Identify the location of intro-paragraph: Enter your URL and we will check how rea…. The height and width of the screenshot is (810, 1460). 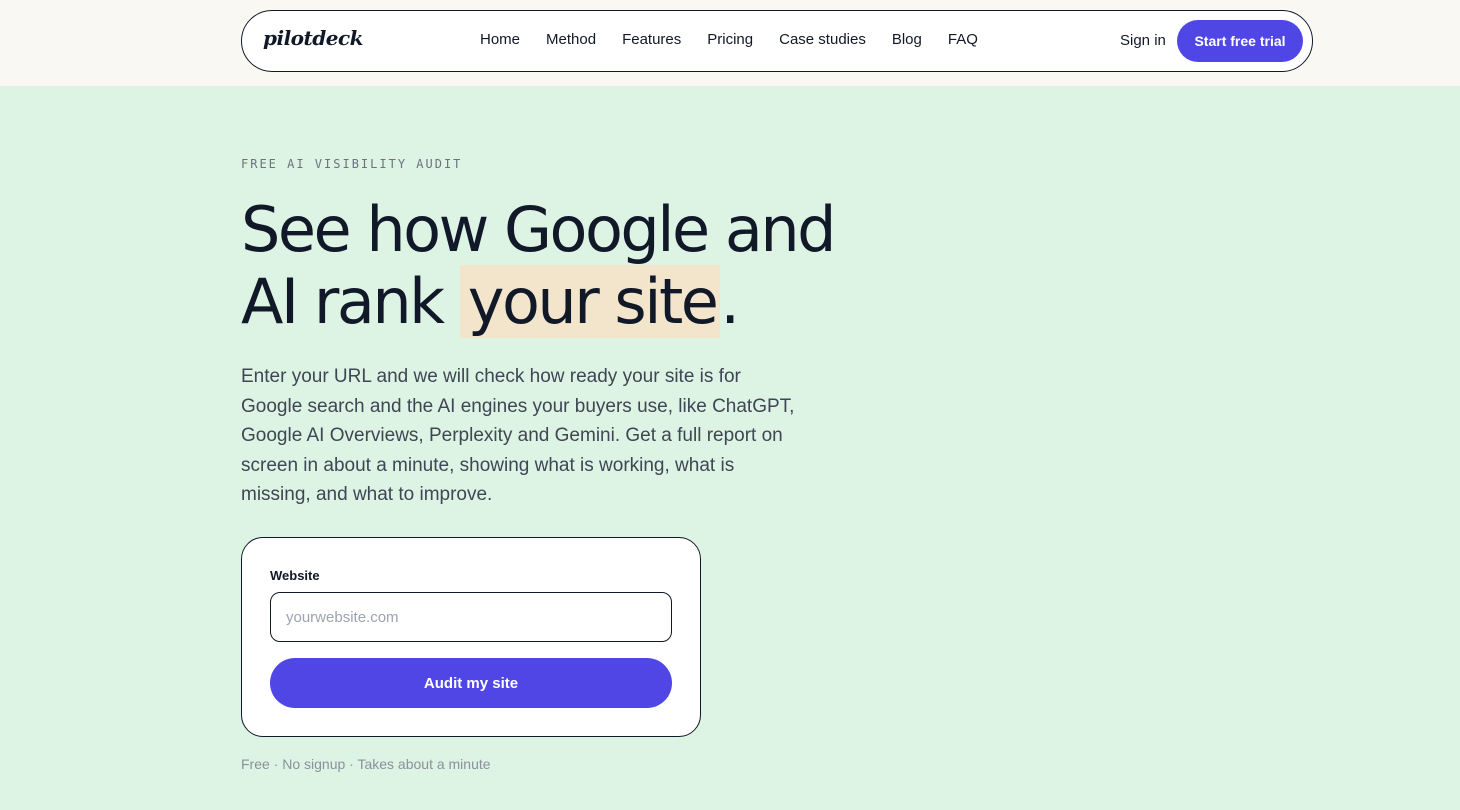
(518, 435).